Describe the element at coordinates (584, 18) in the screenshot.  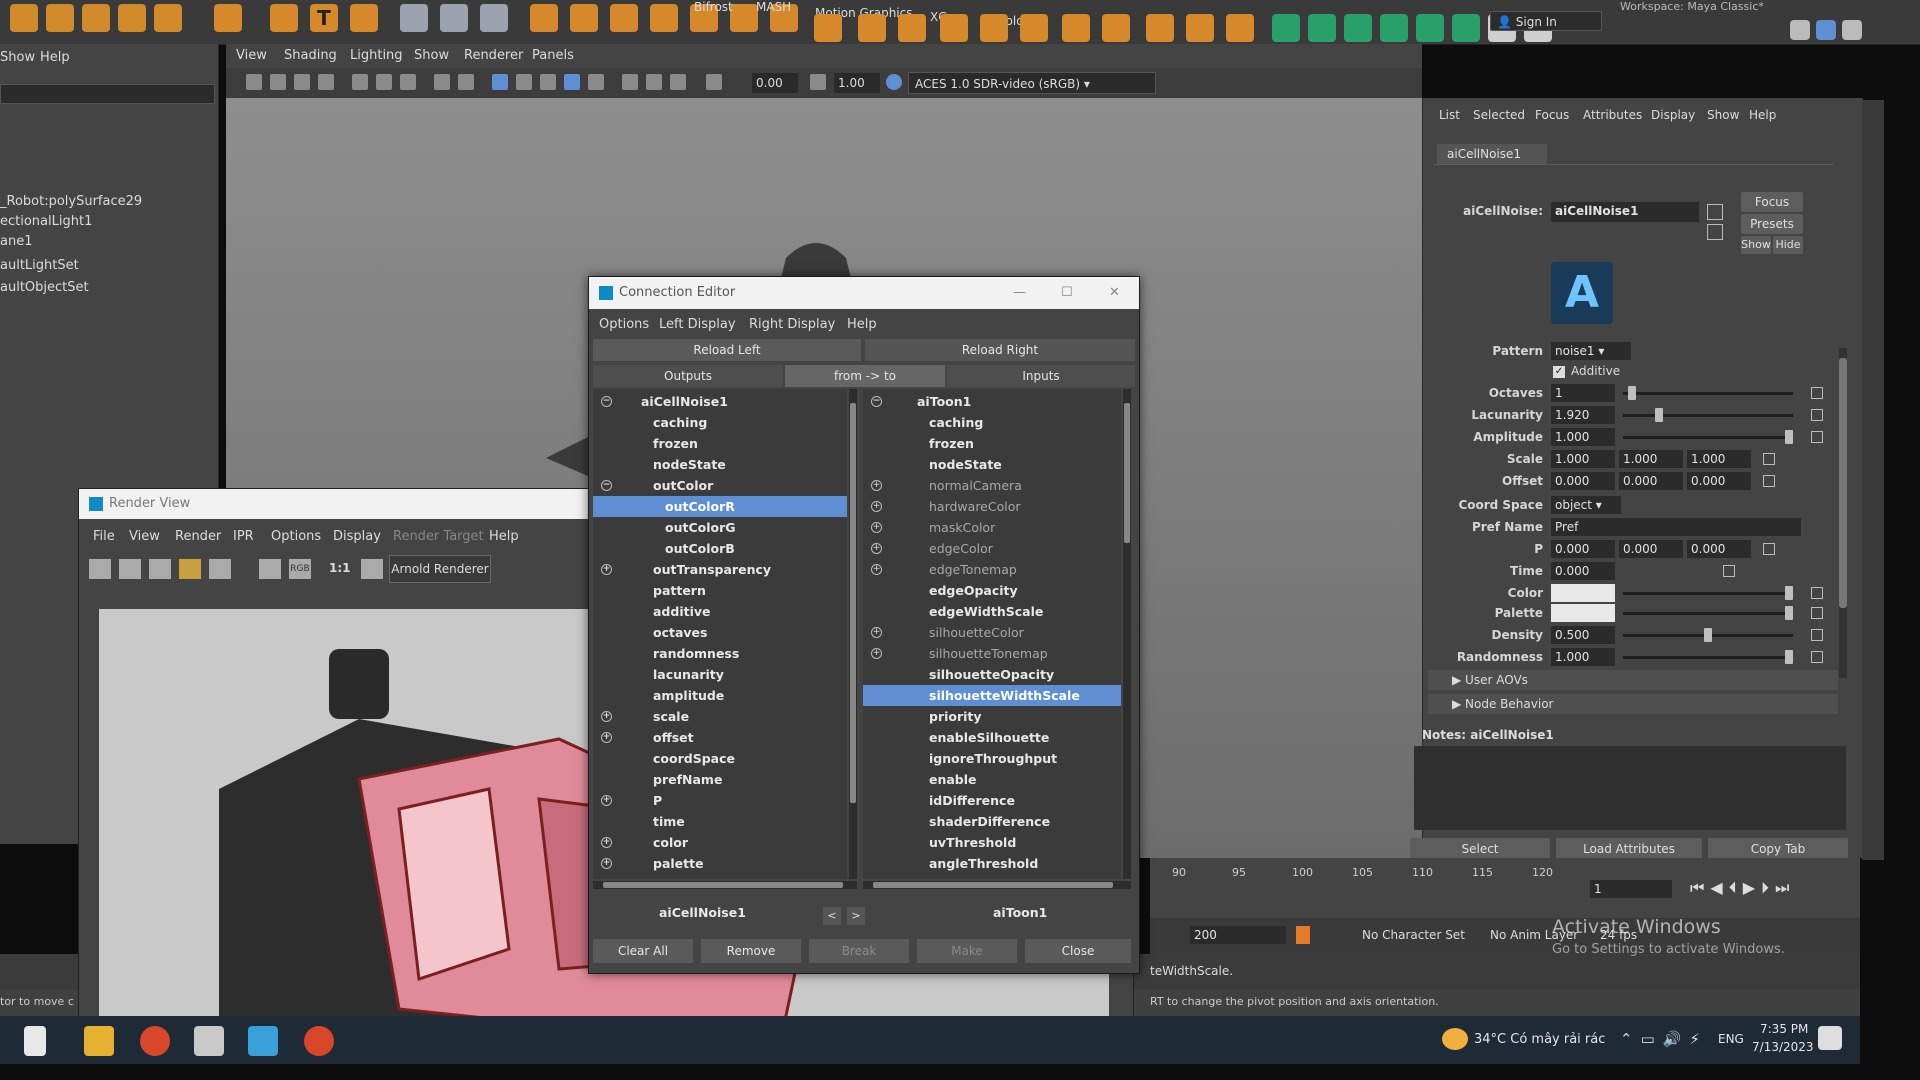
I see `shelf-separate-icon` at that location.